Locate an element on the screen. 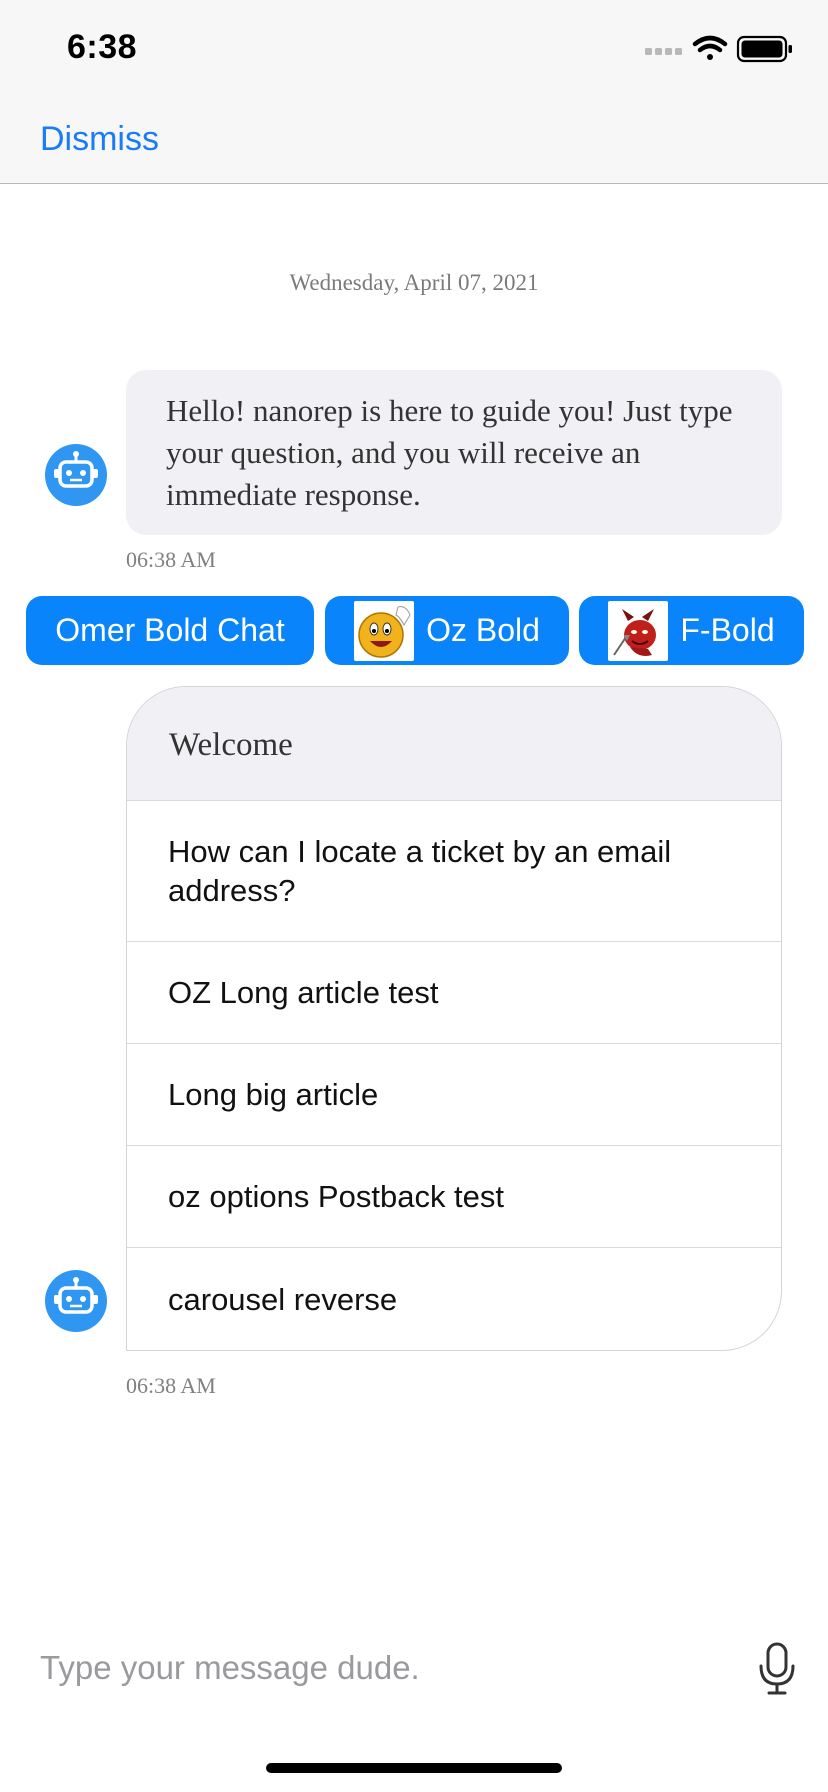 This screenshot has height=1792, width=828. dismiss-button: Dismiss is located at coordinates (99, 139).